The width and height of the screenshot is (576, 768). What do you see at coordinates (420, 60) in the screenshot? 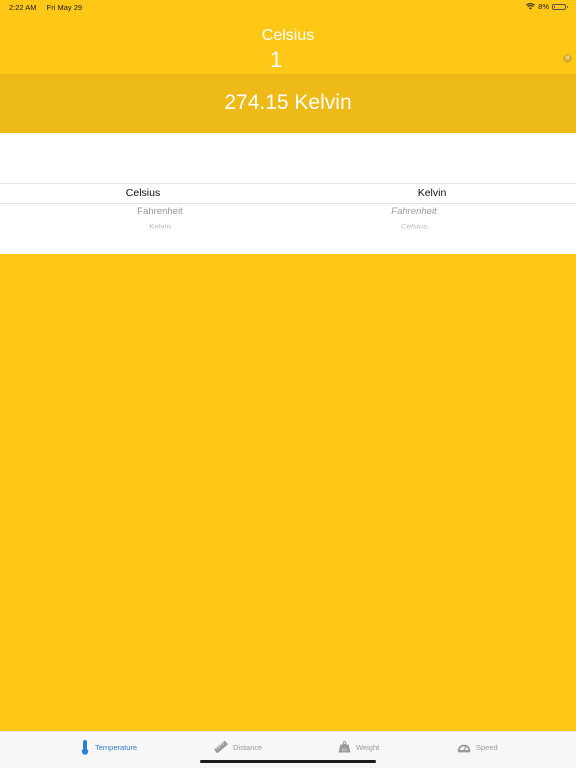
I see `value-input` at bounding box center [420, 60].